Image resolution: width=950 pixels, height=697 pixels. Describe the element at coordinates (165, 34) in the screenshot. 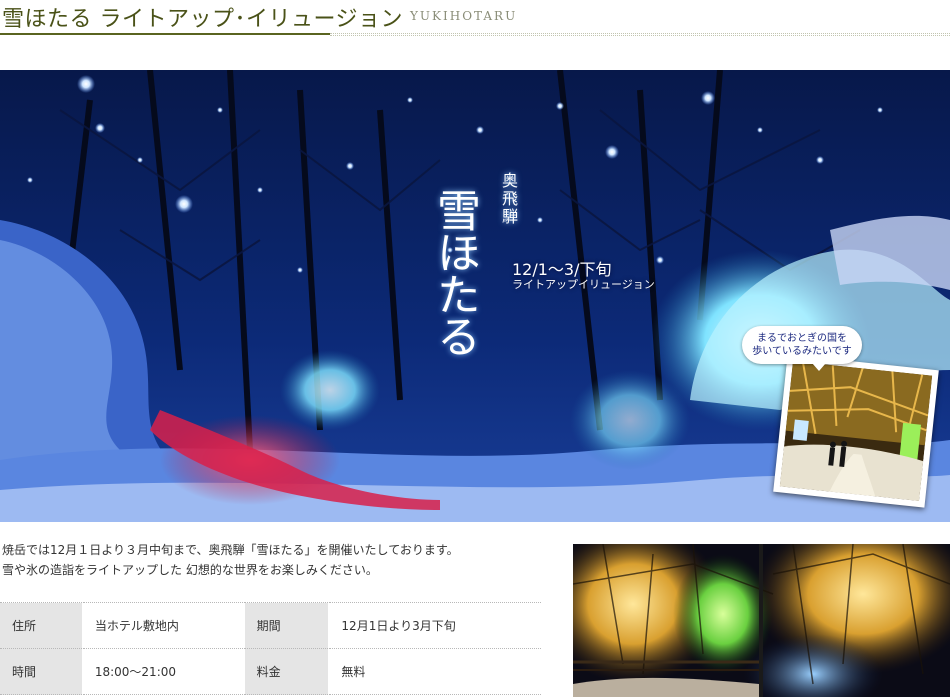

I see `header-rule-accent` at that location.